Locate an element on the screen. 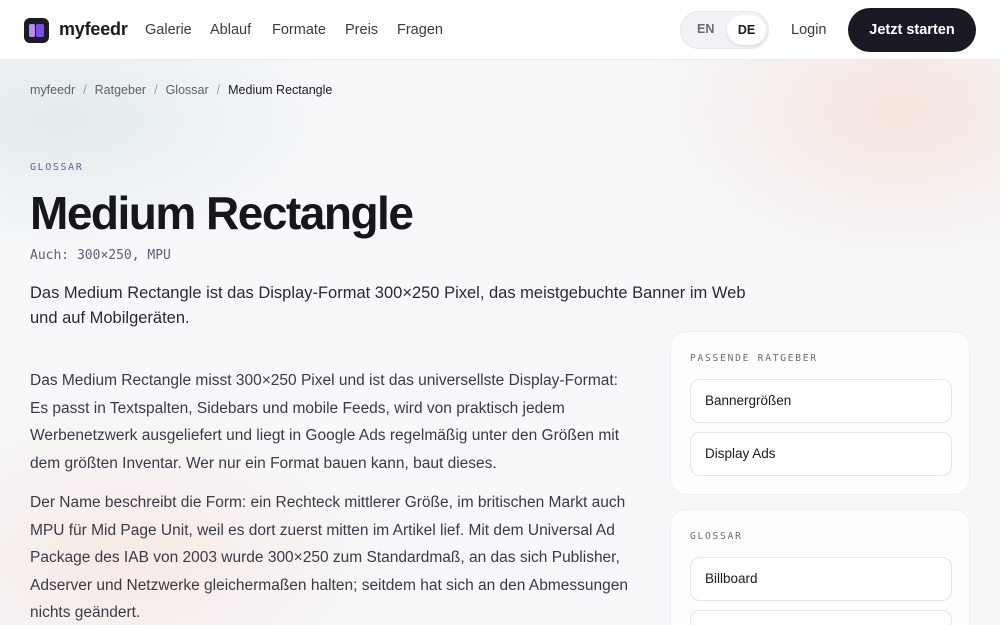 Image resolution: width=1000 pixels, height=625 pixels. language-en-option: EN is located at coordinates (705, 29).